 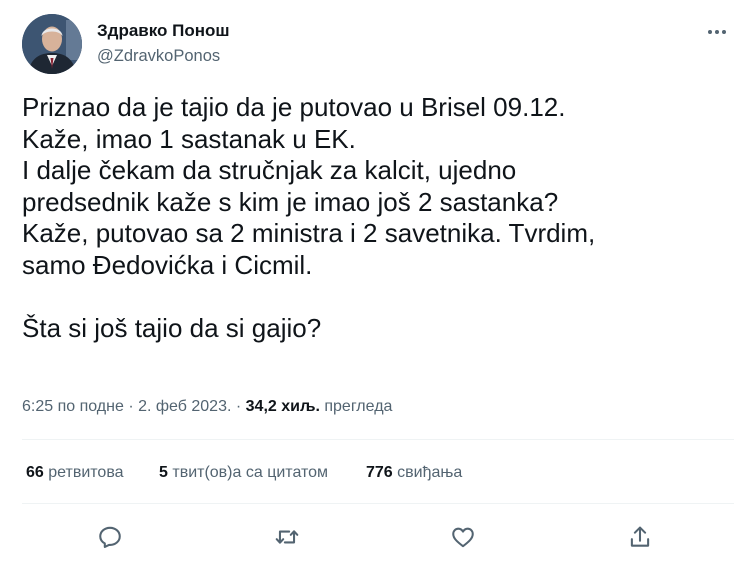 What do you see at coordinates (163, 31) in the screenshot?
I see `author-name: Здравко Понош` at bounding box center [163, 31].